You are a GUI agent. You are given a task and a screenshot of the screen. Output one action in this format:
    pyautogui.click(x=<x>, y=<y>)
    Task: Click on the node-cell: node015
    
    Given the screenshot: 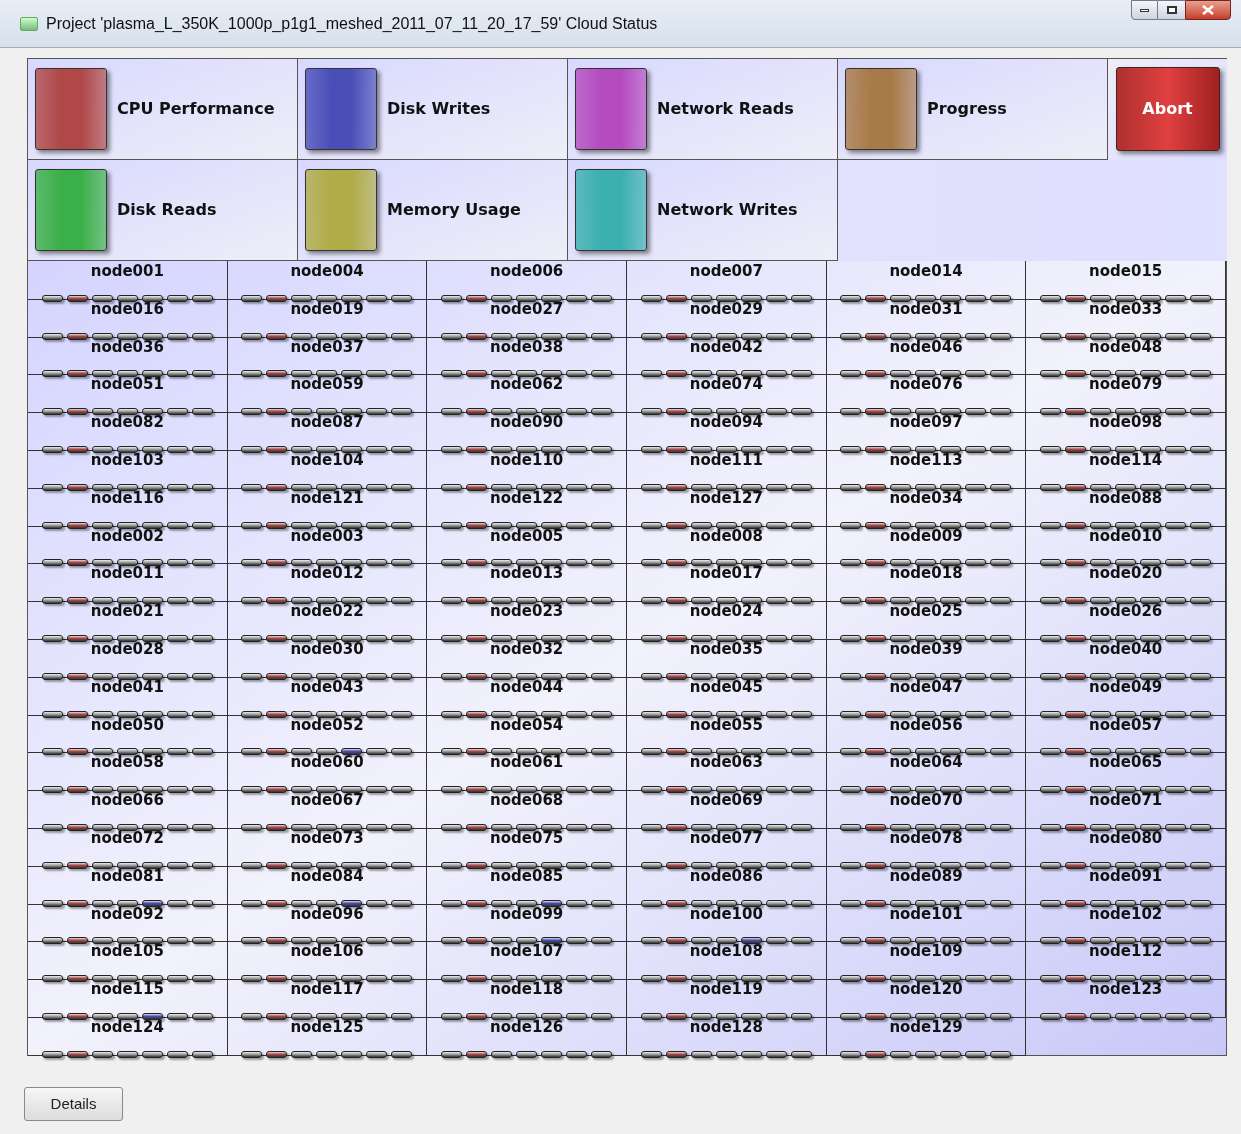 What is the action you would take?
    pyautogui.click(x=1126, y=280)
    